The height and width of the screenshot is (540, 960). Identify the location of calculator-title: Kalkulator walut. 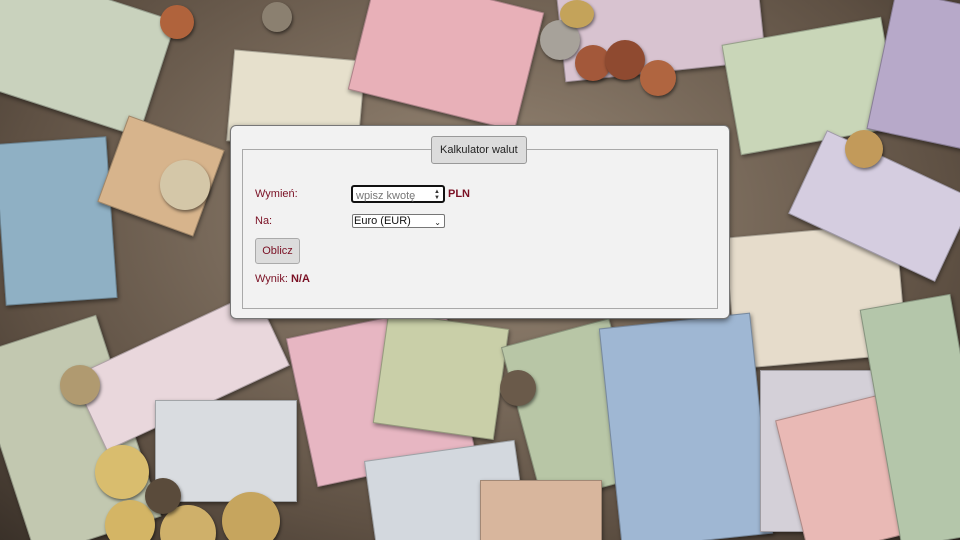
(479, 150).